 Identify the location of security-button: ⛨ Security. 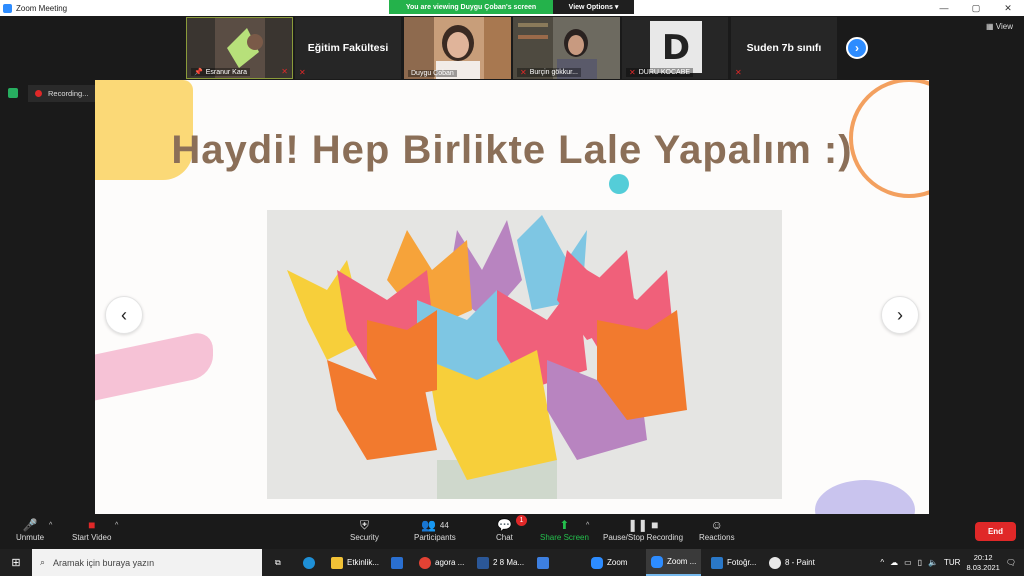
(364, 530).